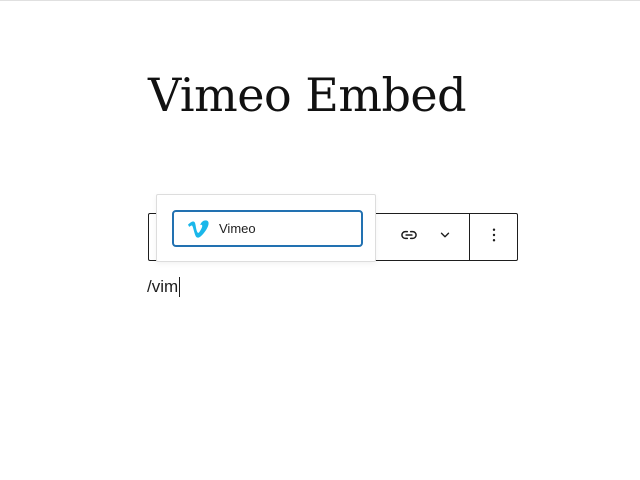 The height and width of the screenshot is (480, 640). I want to click on post-title: Vimeo Embed, so click(307, 95).